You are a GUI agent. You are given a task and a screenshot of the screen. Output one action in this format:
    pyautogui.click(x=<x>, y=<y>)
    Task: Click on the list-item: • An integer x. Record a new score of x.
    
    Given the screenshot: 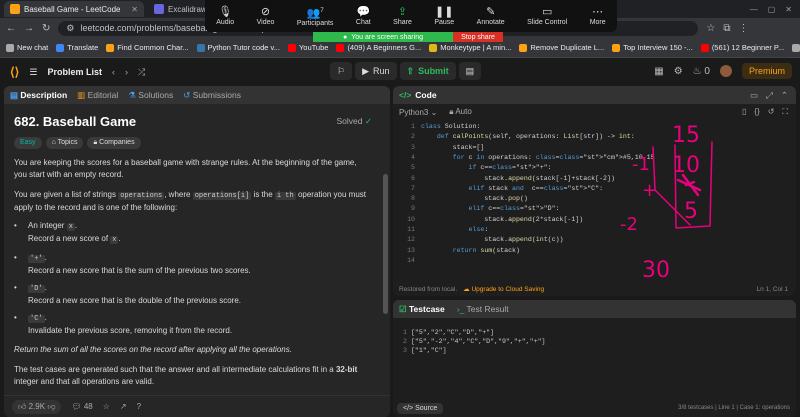 What is the action you would take?
    pyautogui.click(x=67, y=232)
    